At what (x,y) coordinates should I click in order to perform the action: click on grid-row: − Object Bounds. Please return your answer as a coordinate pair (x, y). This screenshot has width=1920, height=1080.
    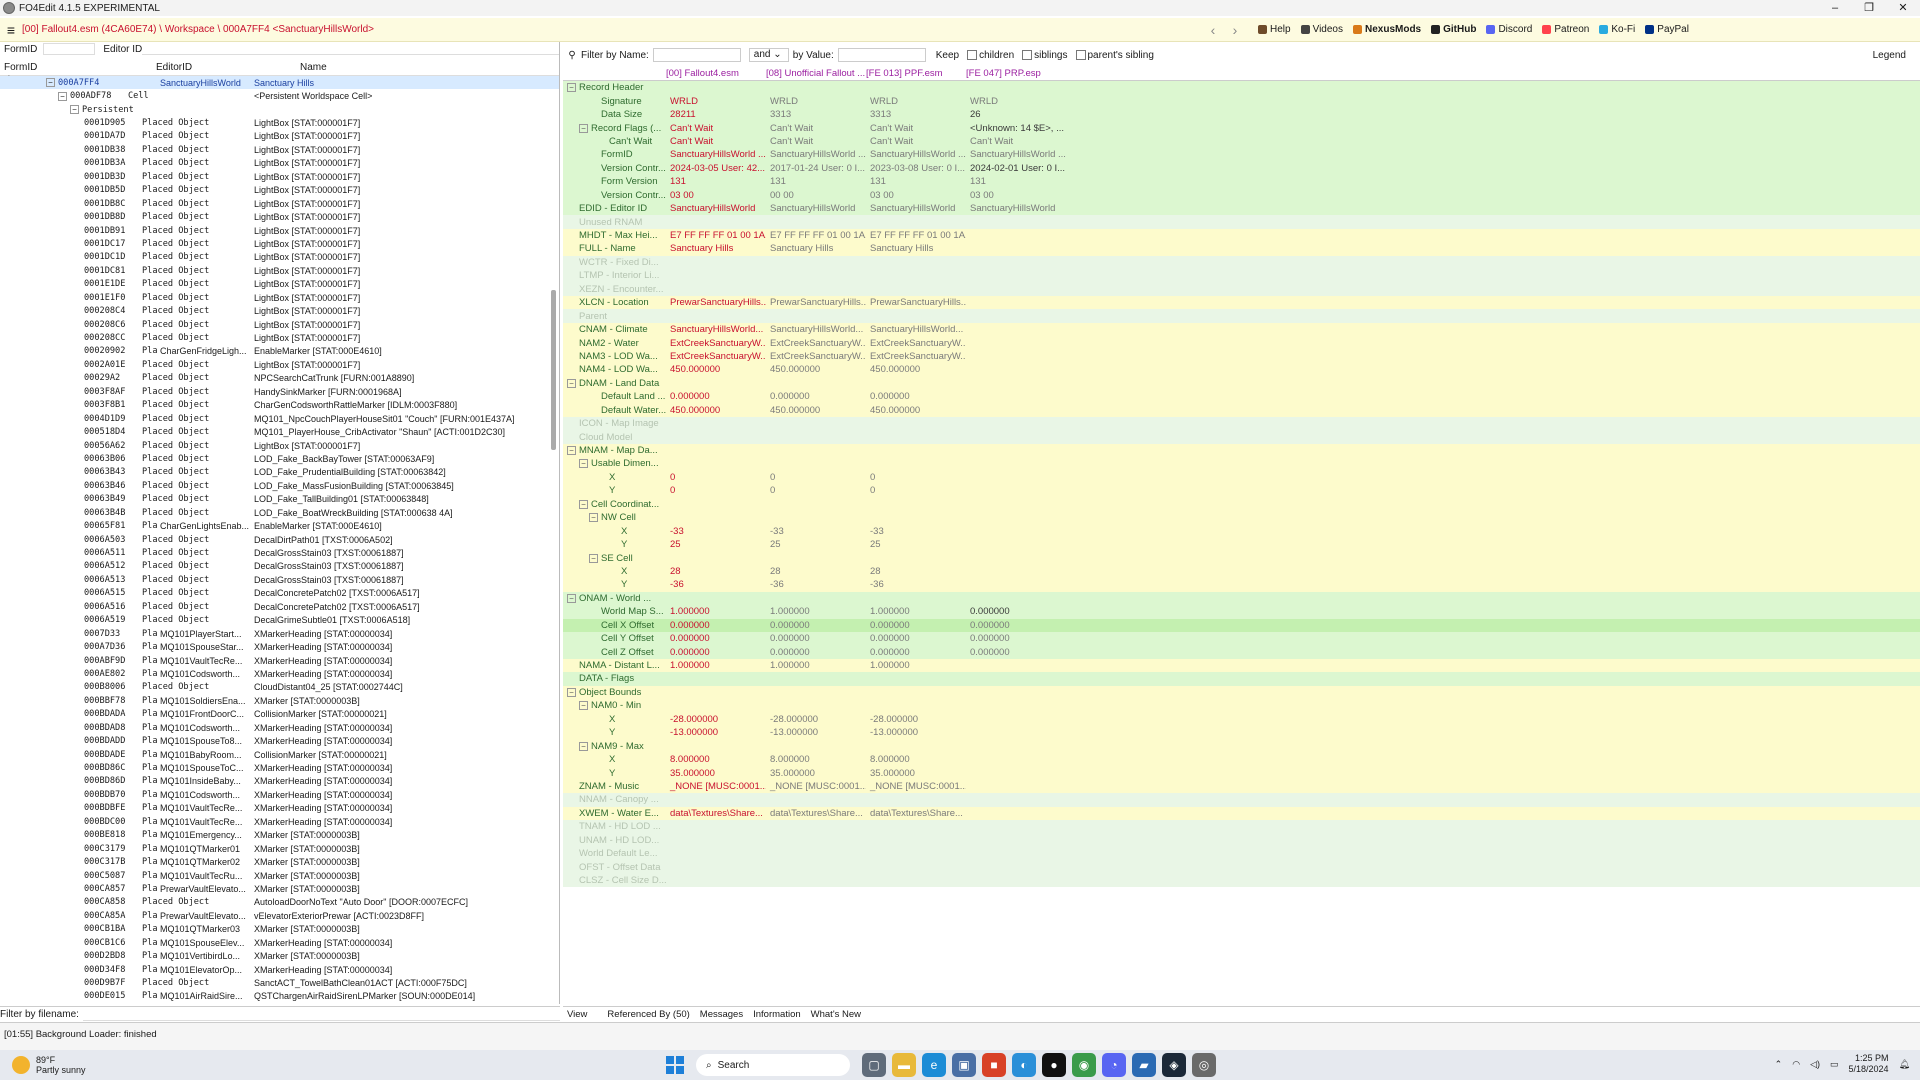
    Looking at the image, I should click on (1241, 692).